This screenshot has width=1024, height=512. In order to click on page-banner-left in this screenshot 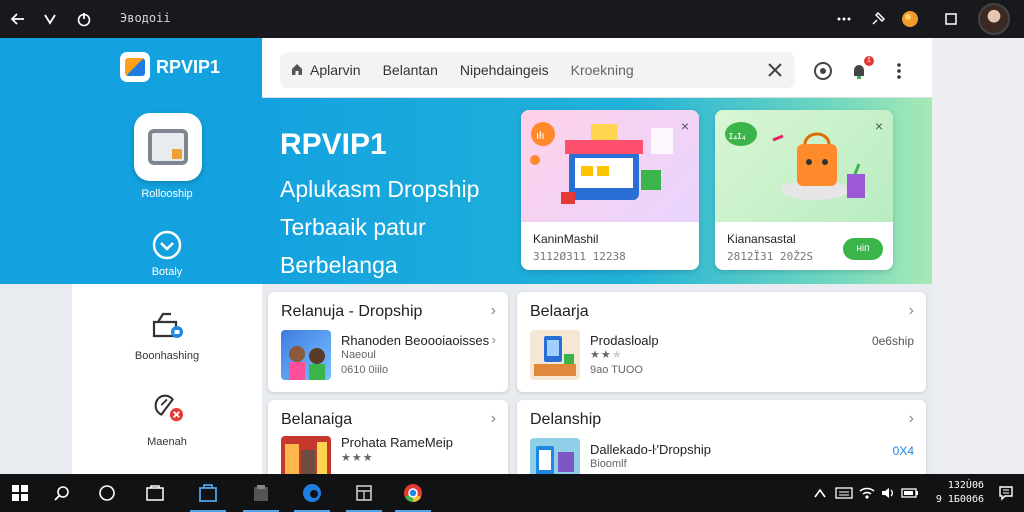, I will do `click(36, 161)`.